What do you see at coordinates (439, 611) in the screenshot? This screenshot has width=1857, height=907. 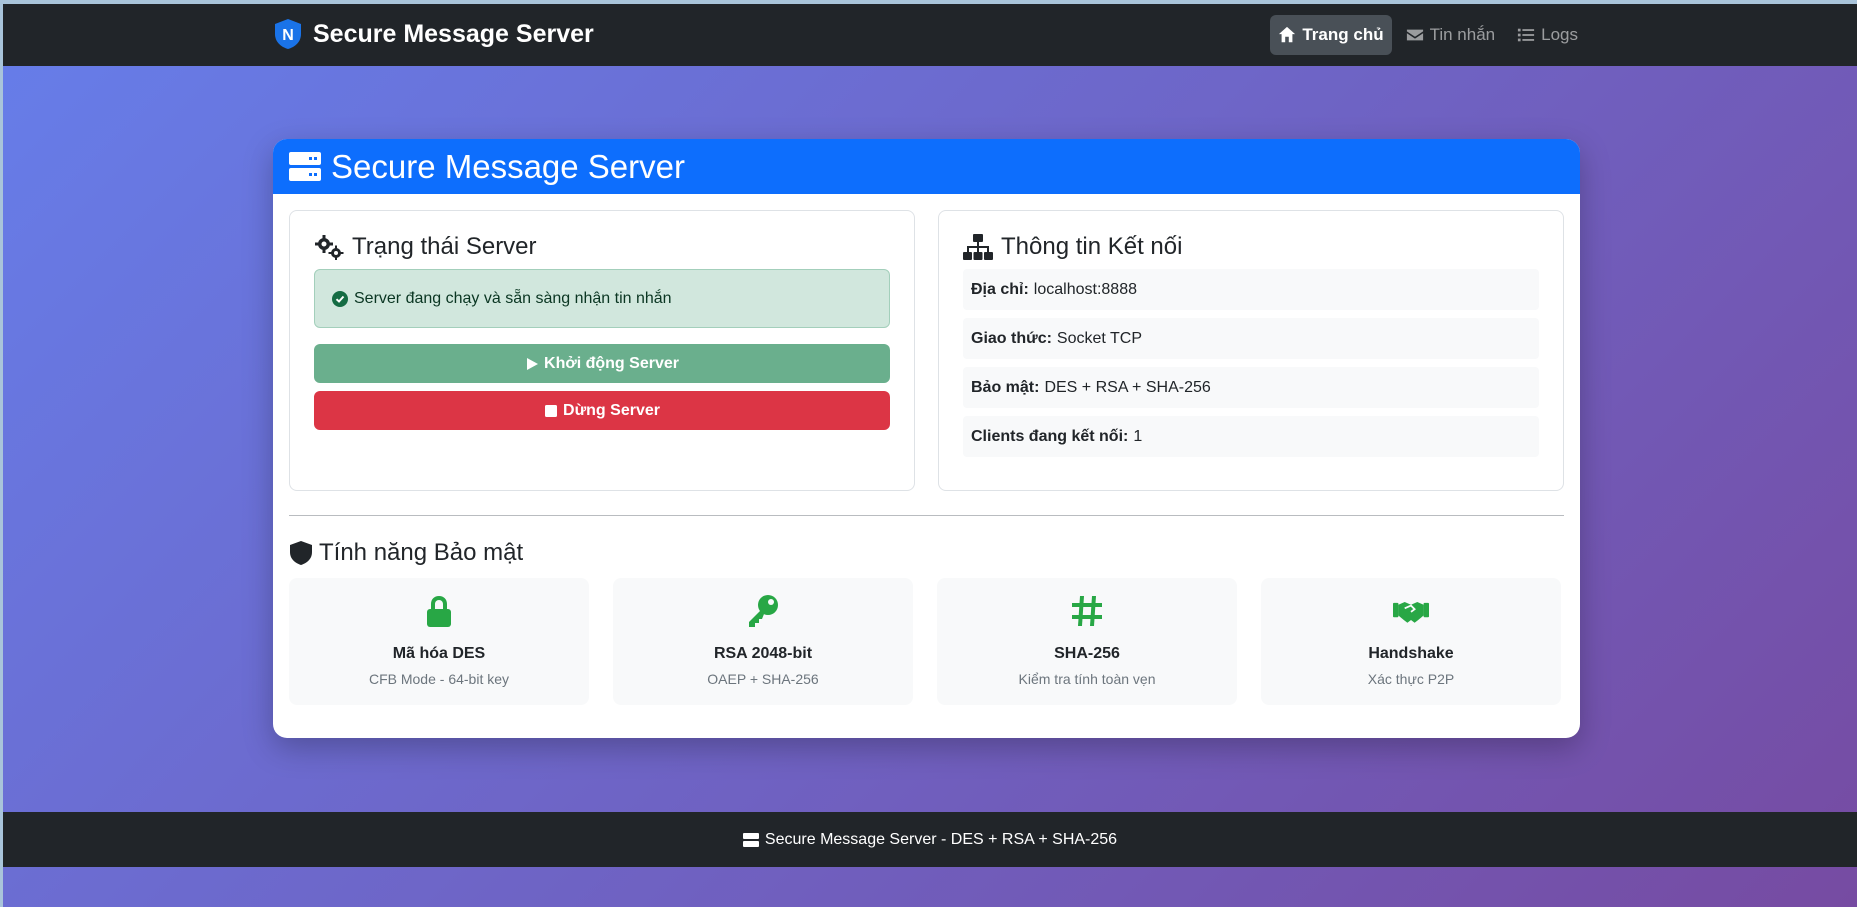 I see `lock-icon` at bounding box center [439, 611].